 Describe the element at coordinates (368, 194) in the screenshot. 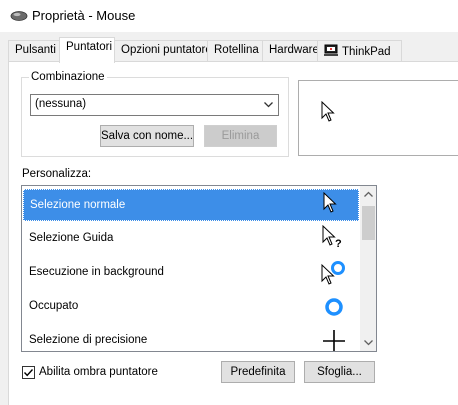

I see `scroll-up-icon` at that location.